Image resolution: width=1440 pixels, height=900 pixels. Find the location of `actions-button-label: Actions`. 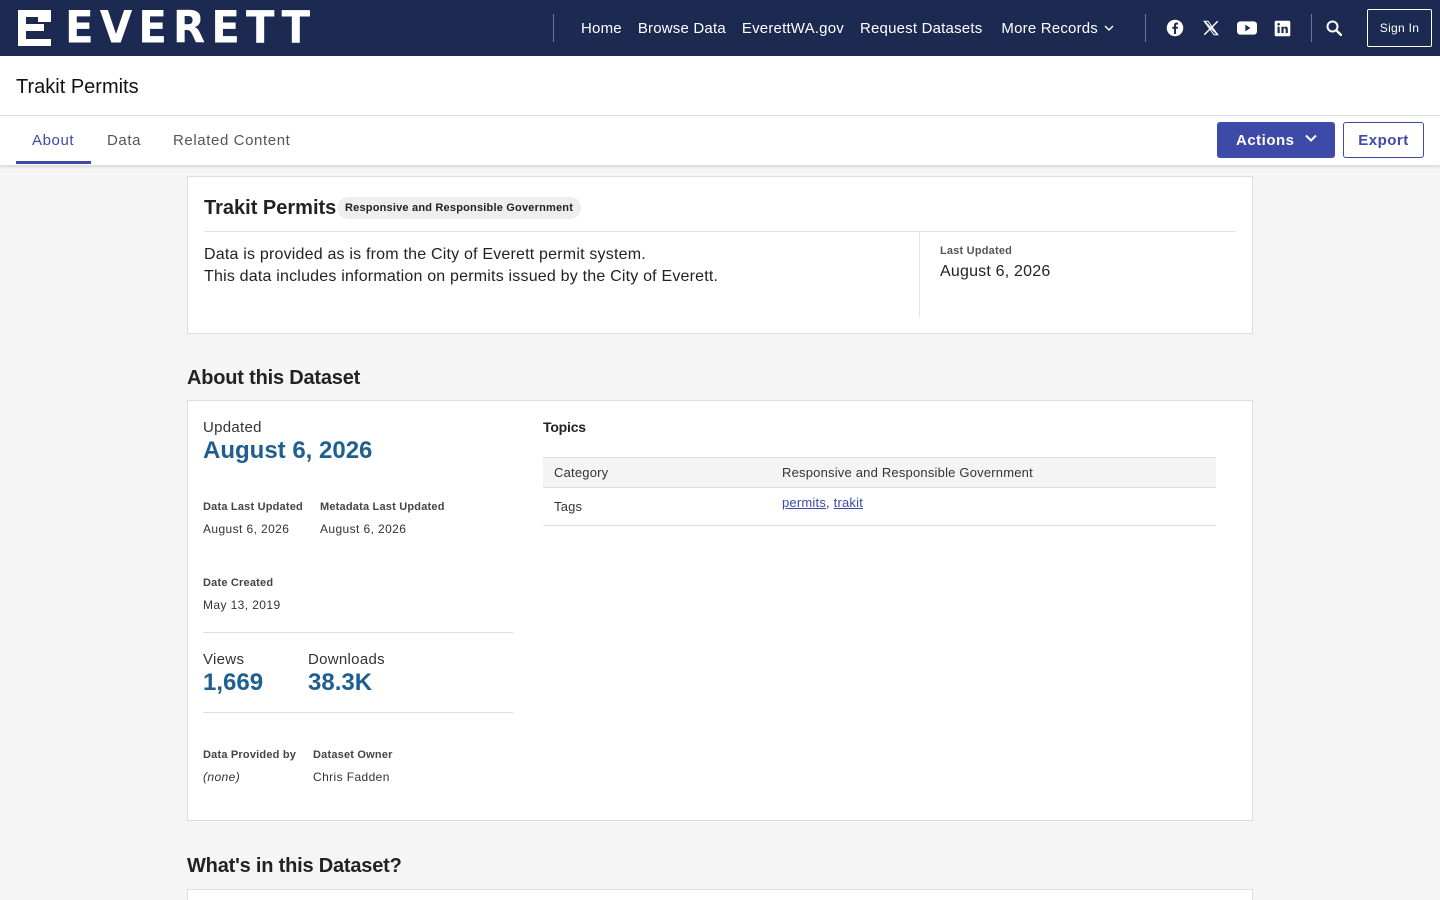

actions-button-label: Actions is located at coordinates (1265, 140).